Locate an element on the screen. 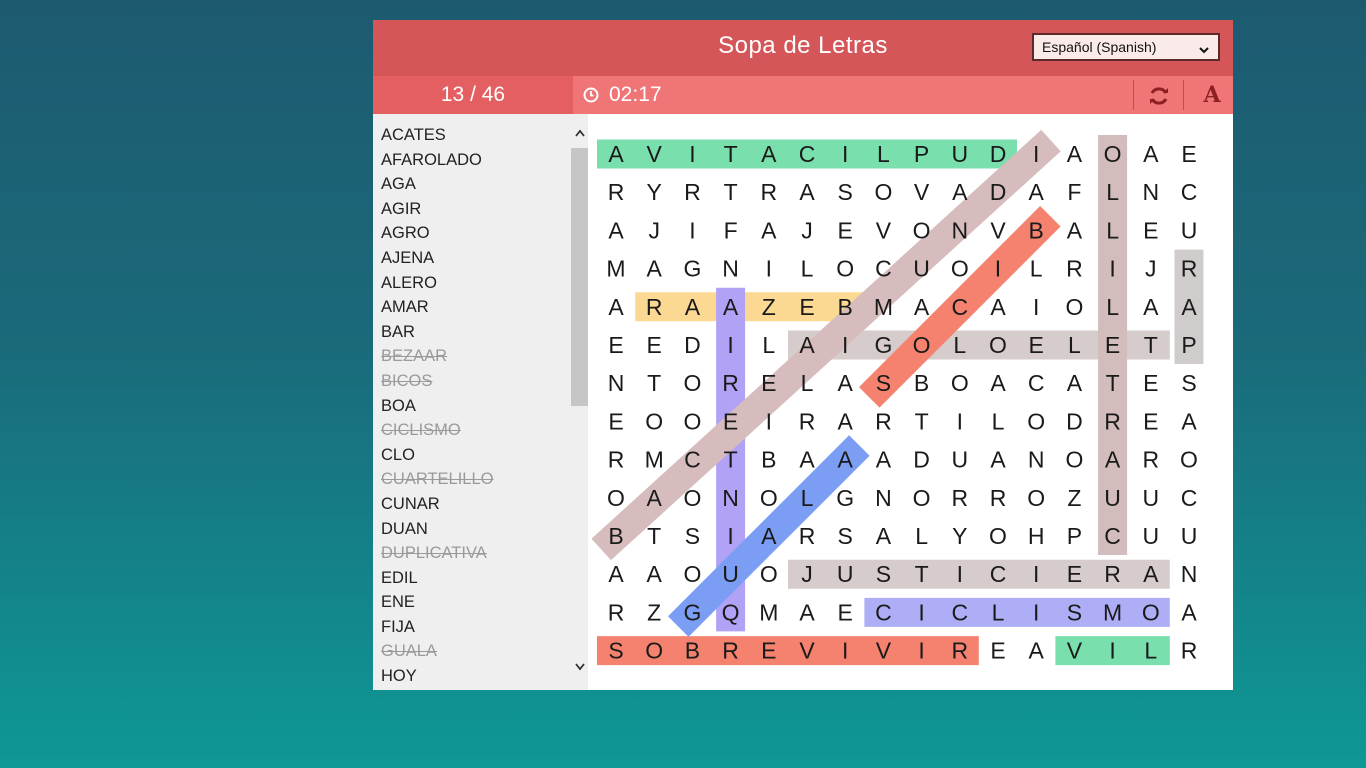  grid-letter: G is located at coordinates (883, 345).